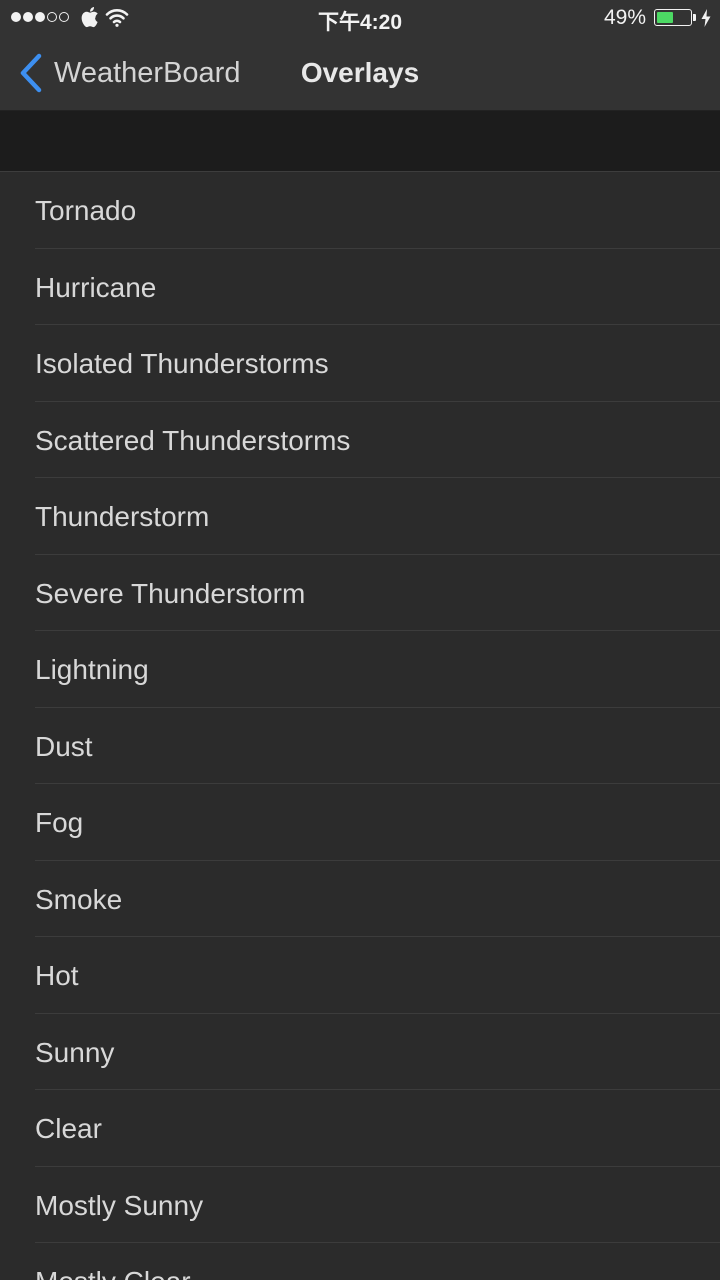 The height and width of the screenshot is (1280, 720). Describe the element at coordinates (360, 1205) in the screenshot. I see `list-item-mostly-sunny: Mostly Sunny` at that location.